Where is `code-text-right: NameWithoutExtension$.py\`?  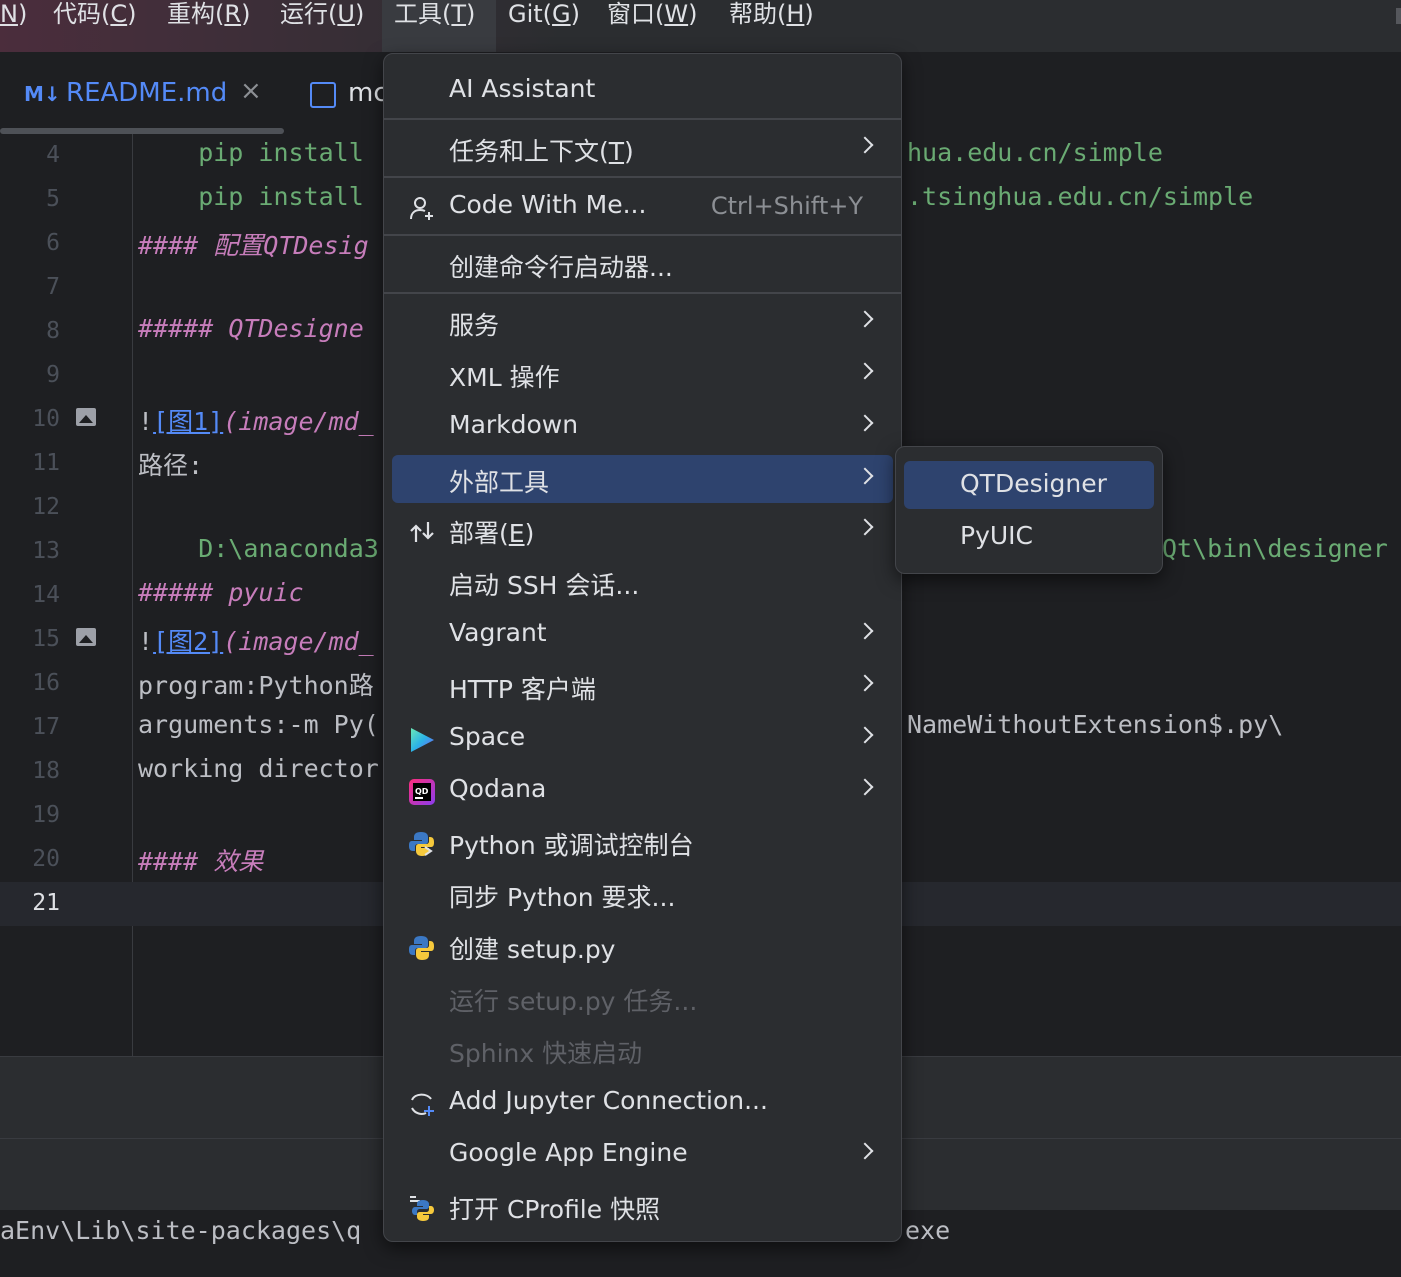 code-text-right: NameWithoutExtension$.py\ is located at coordinates (1095, 724).